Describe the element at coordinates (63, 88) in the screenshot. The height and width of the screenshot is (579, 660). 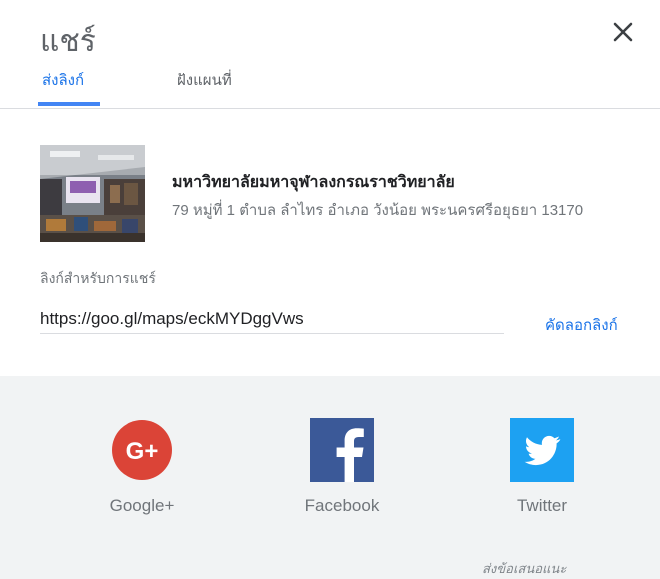
I see `tab-send-link: ส่งลิงก์` at that location.